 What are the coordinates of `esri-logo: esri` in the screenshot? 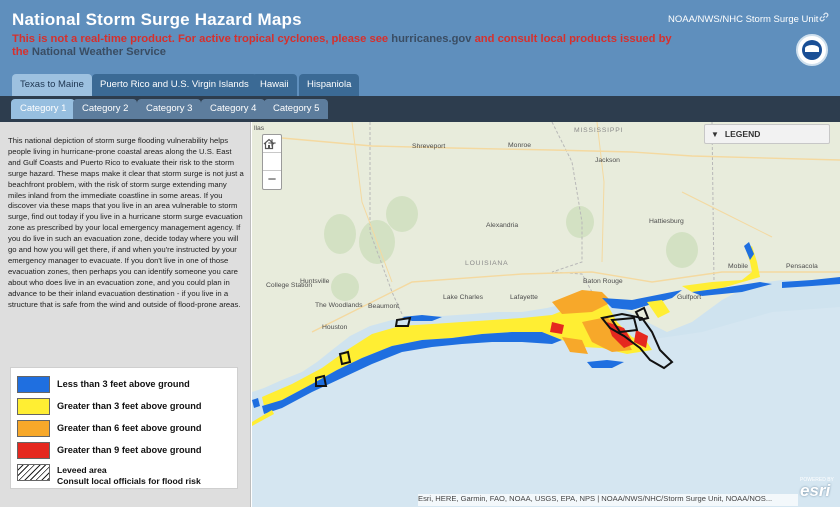 It's located at (815, 490).